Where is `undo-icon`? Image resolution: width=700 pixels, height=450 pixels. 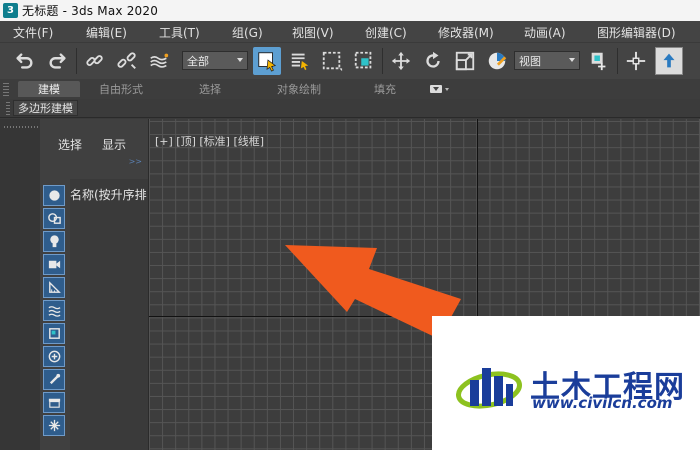
undo-icon is located at coordinates (24, 61).